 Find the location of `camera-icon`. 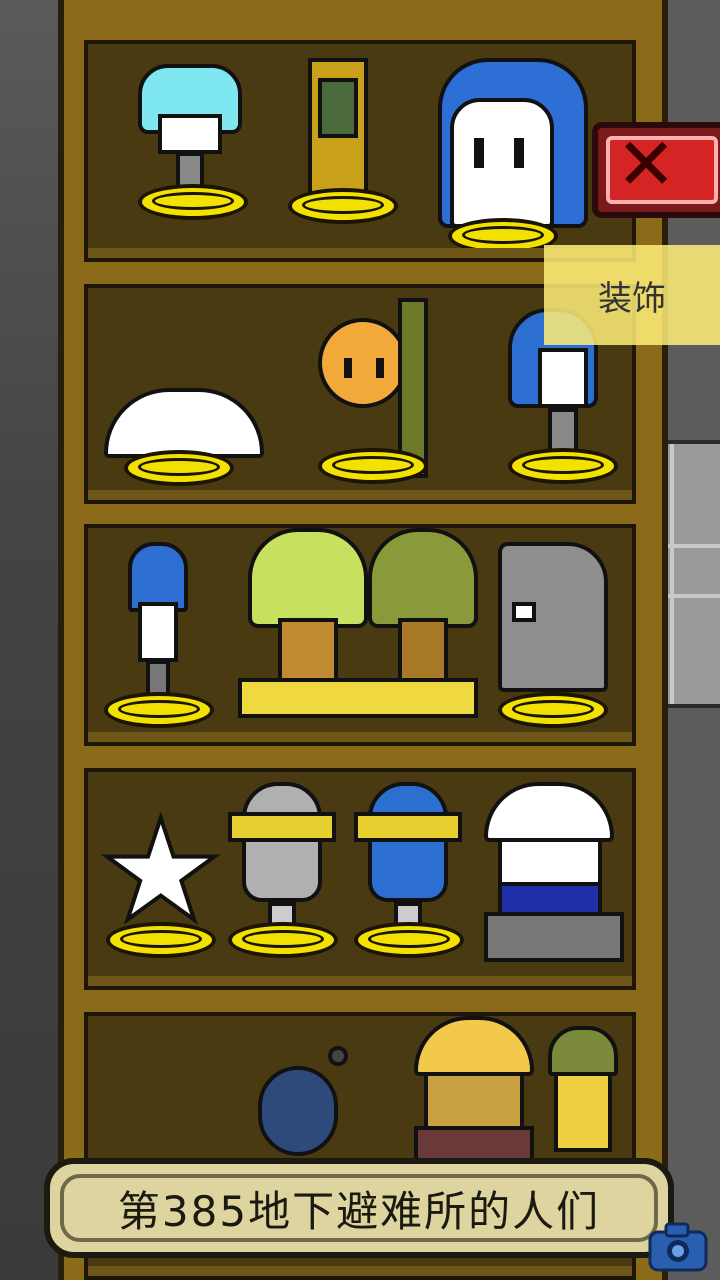

camera-icon is located at coordinates (678, 1247).